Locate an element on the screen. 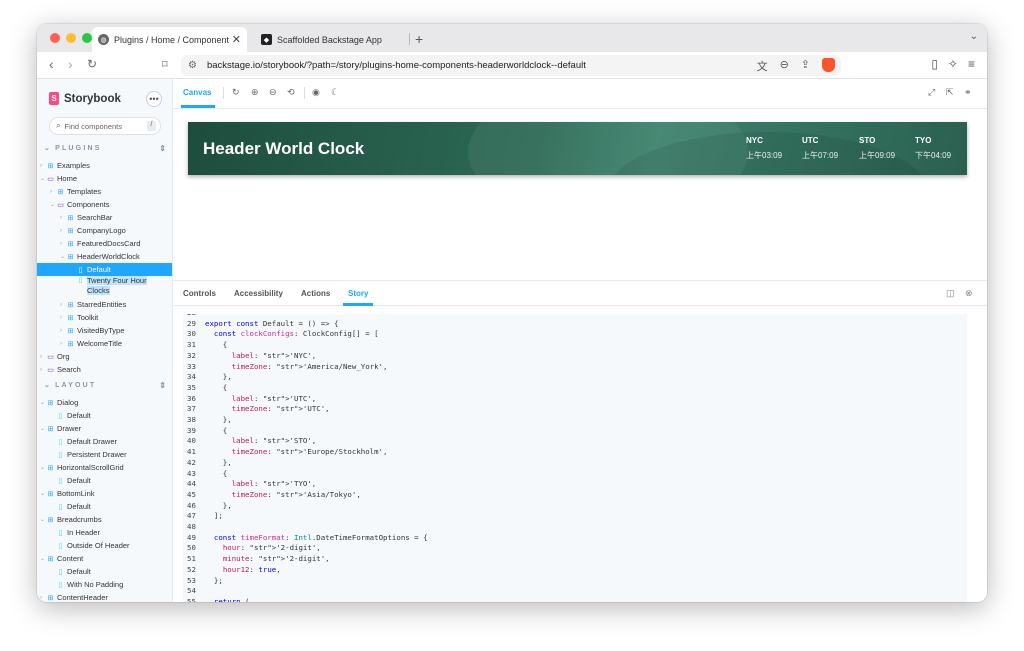 This screenshot has height=651, width=1024. reset-zoom-icon: ⟲ is located at coordinates (291, 92).